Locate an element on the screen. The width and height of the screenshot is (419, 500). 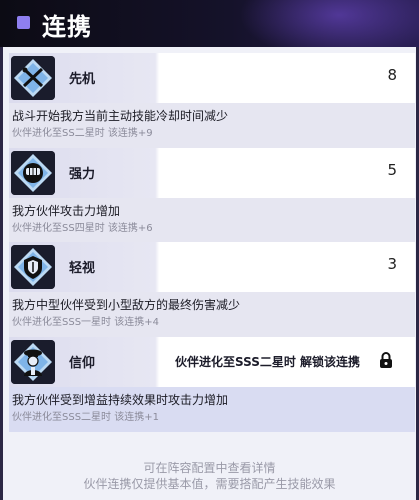
skill-condition: 伙伴进化至SS二星时 该连携+9 is located at coordinates (82, 133).